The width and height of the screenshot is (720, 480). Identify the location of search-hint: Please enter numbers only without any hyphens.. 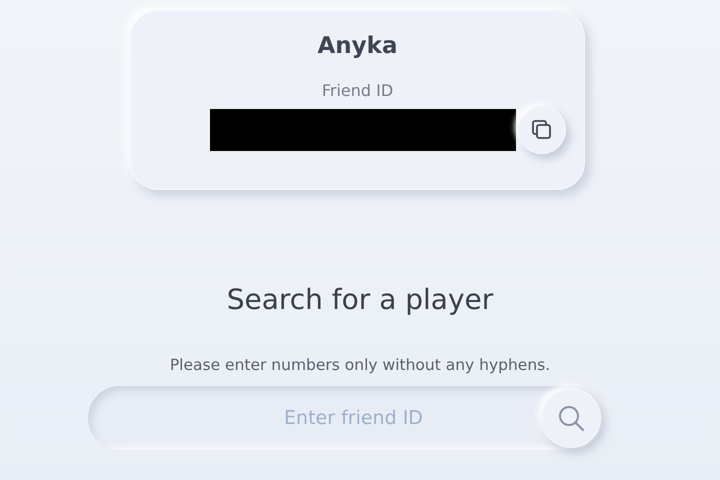
(360, 365).